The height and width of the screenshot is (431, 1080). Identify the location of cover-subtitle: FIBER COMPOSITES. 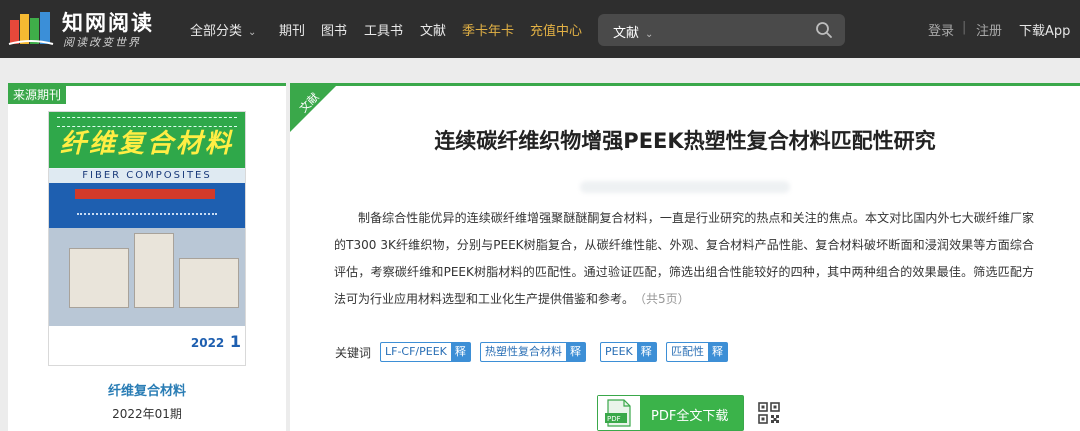
(147, 176).